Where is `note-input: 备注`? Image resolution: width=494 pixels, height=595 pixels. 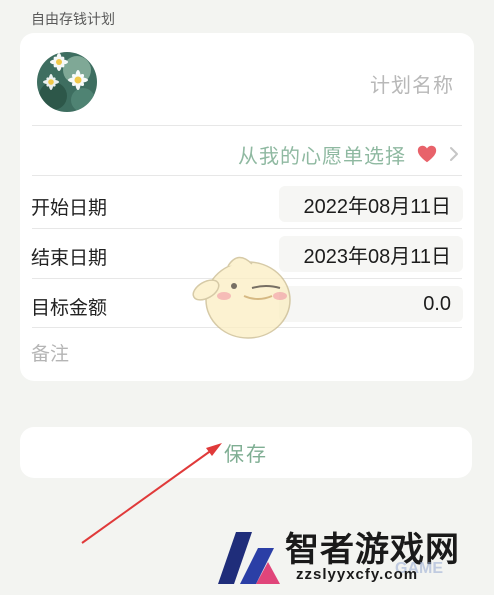
note-input: 备注 is located at coordinates (50, 352).